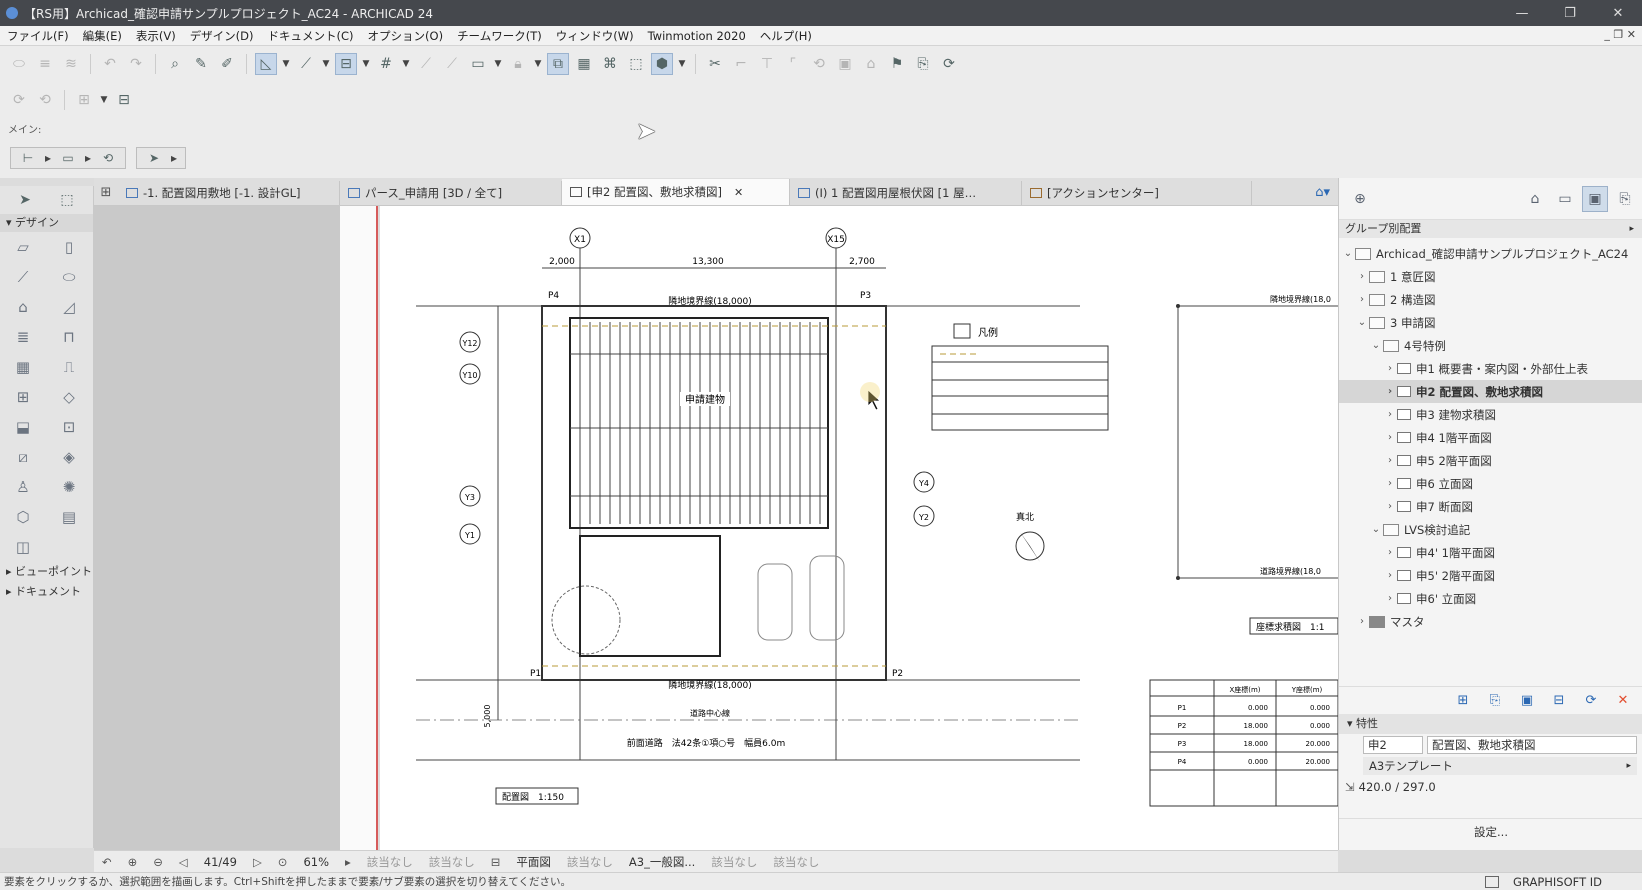 This screenshot has height=890, width=1642. What do you see at coordinates (1620, 34) in the screenshot?
I see `mdi-window-controls: _ ❐ ✕` at bounding box center [1620, 34].